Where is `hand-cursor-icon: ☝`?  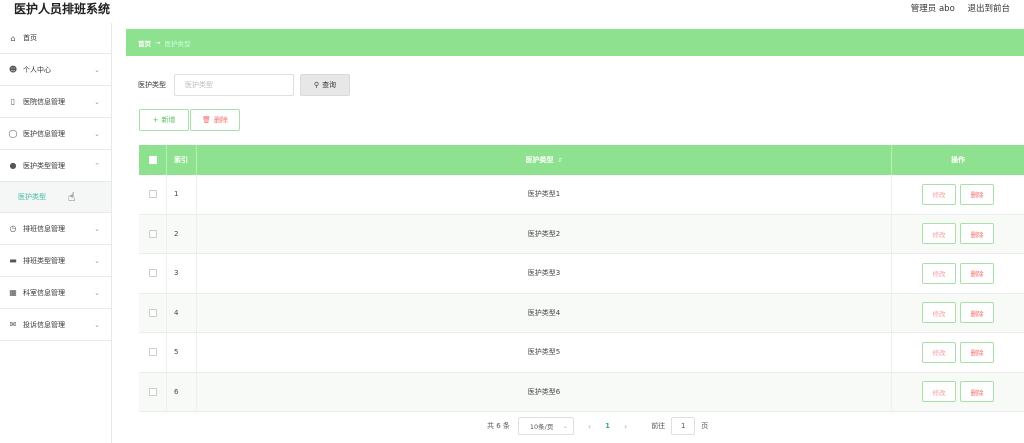 hand-cursor-icon: ☝ is located at coordinates (72, 197).